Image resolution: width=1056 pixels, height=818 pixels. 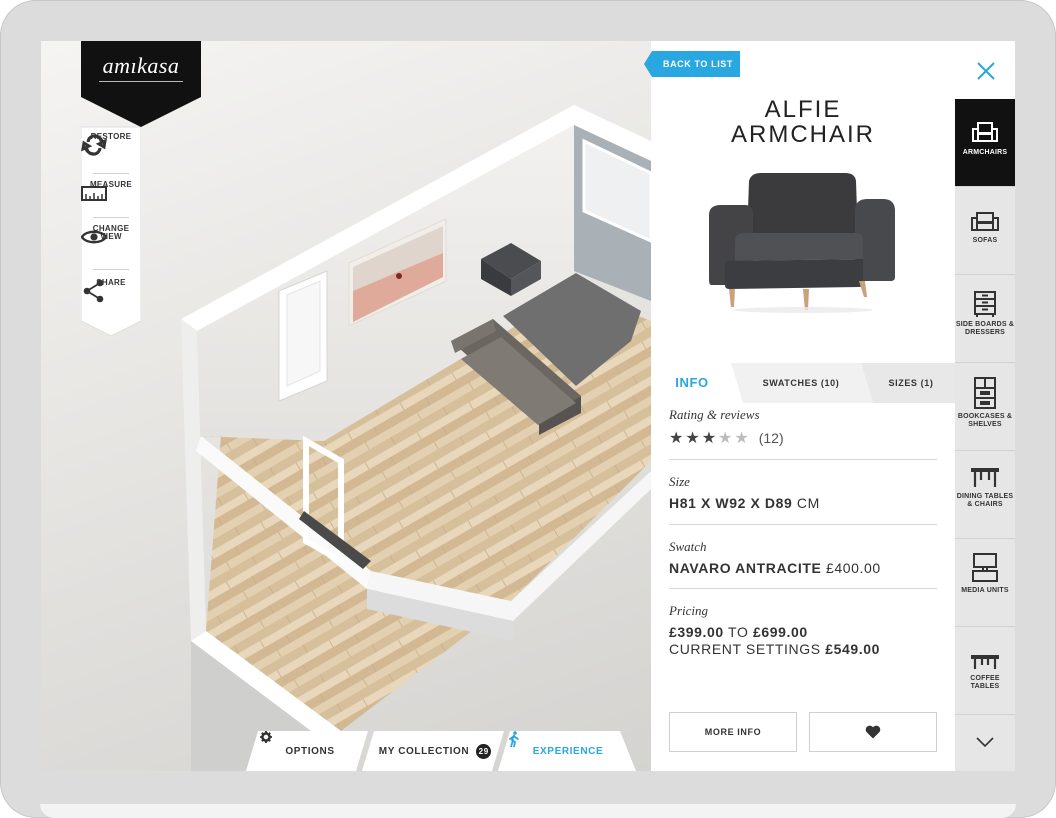 What do you see at coordinates (852, 649) in the screenshot?
I see `current-price: £549.00` at bounding box center [852, 649].